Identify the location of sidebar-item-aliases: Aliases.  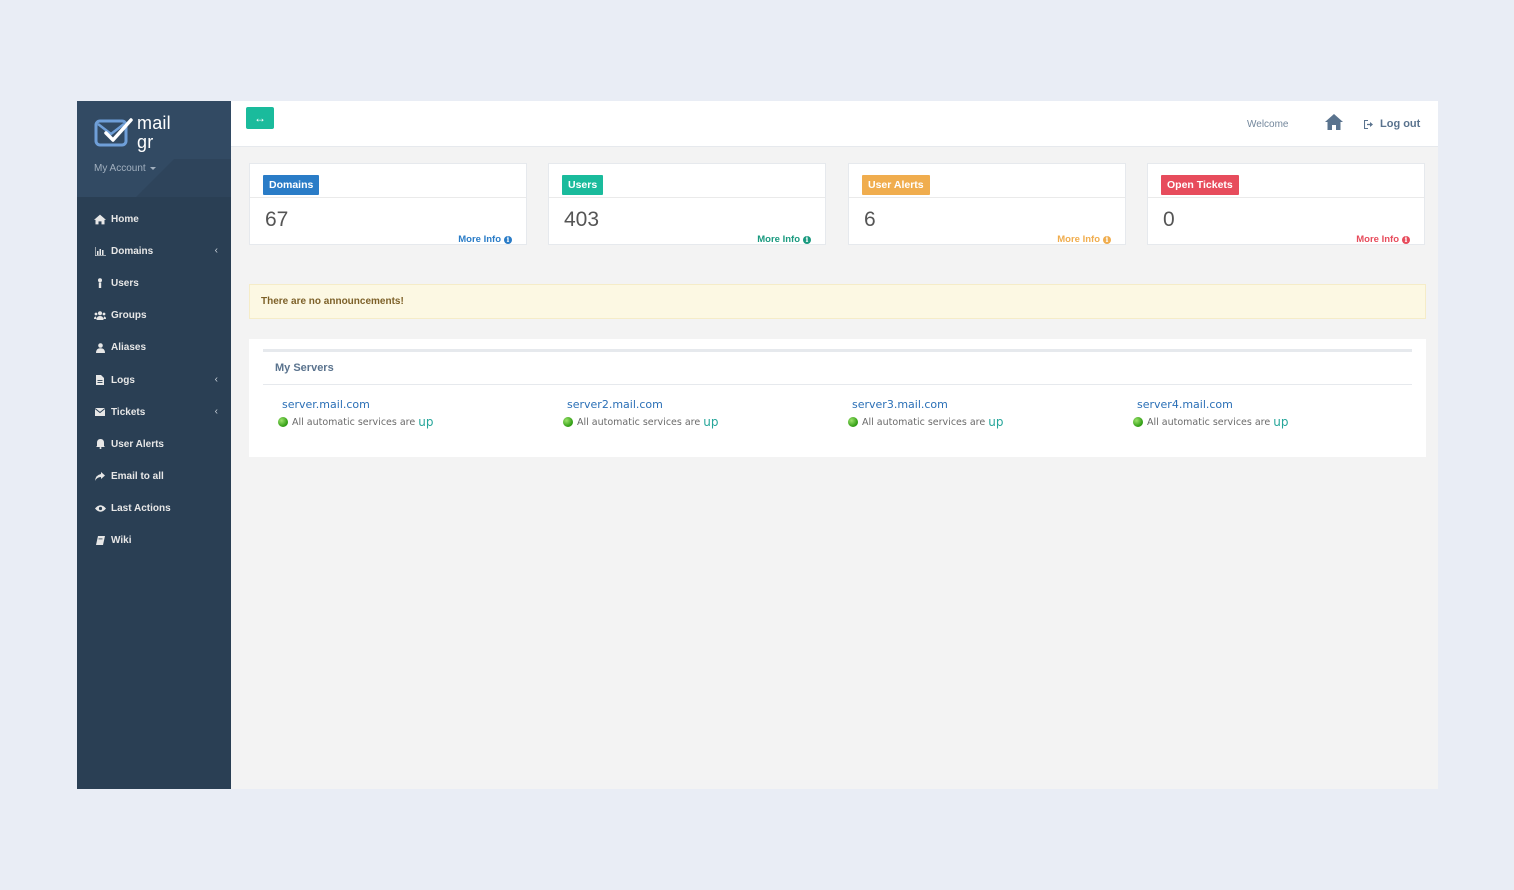
(154, 348).